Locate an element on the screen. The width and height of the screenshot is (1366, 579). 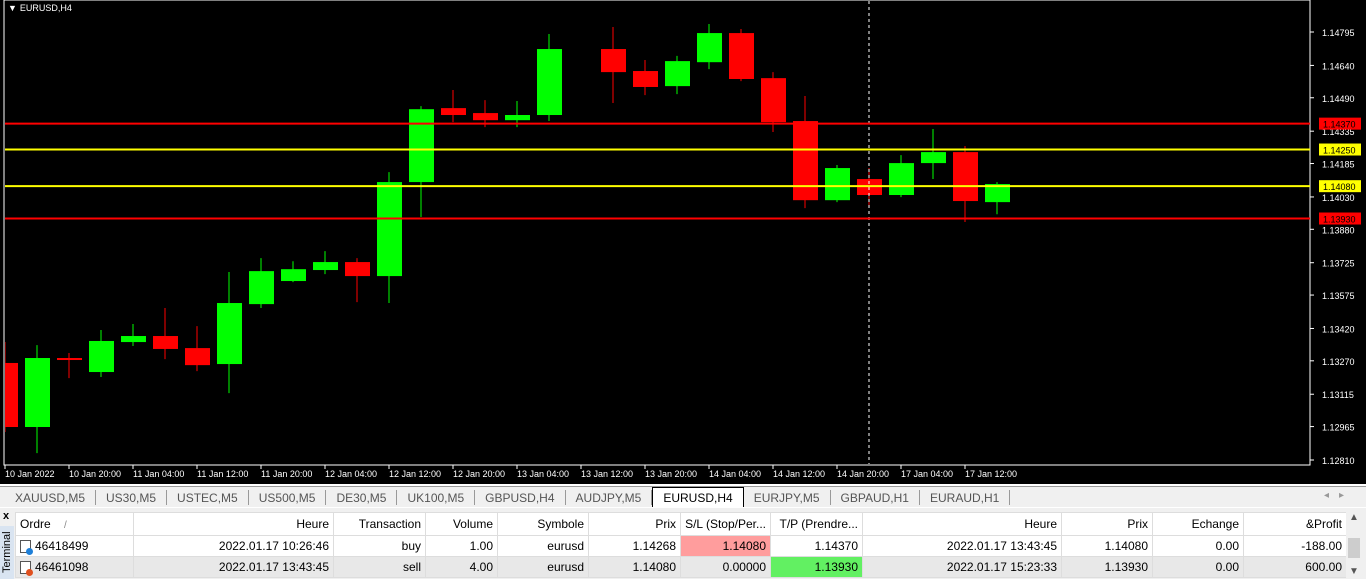
x-tick-label: 12 Jan 12:00 is located at coordinates (415, 474).